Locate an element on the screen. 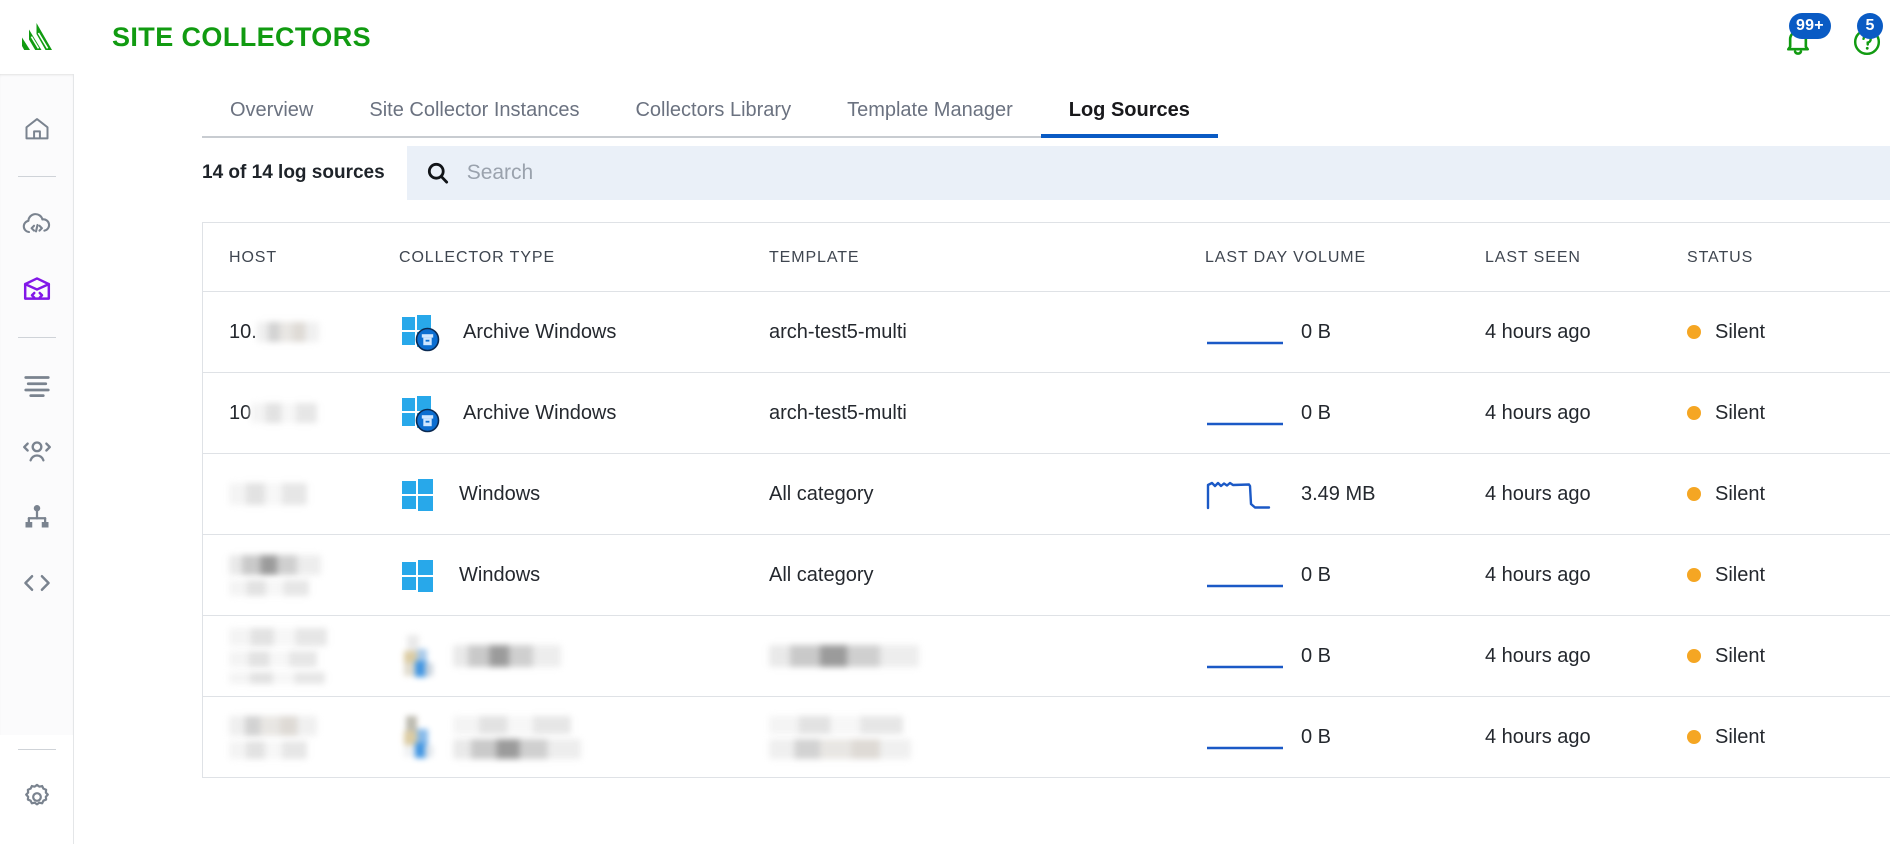  status-dot is located at coordinates (1694, 737).